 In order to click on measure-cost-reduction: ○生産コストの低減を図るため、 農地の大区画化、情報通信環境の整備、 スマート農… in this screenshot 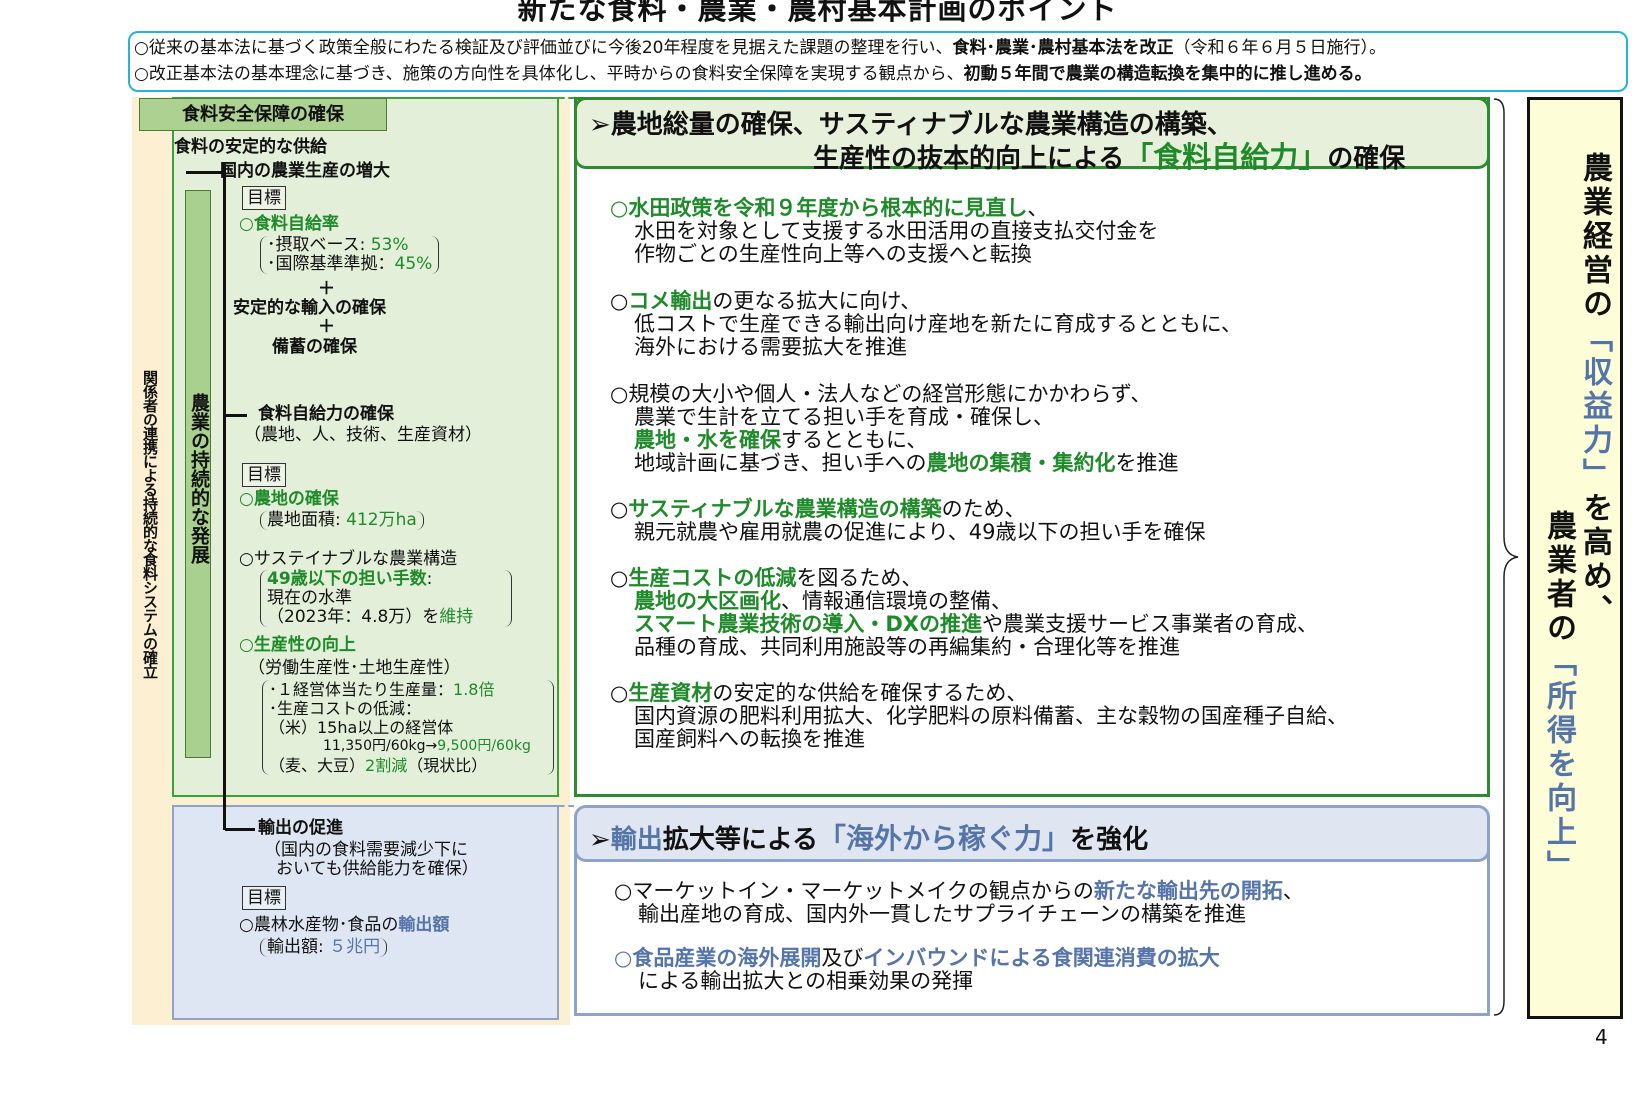, I will do `click(964, 612)`.